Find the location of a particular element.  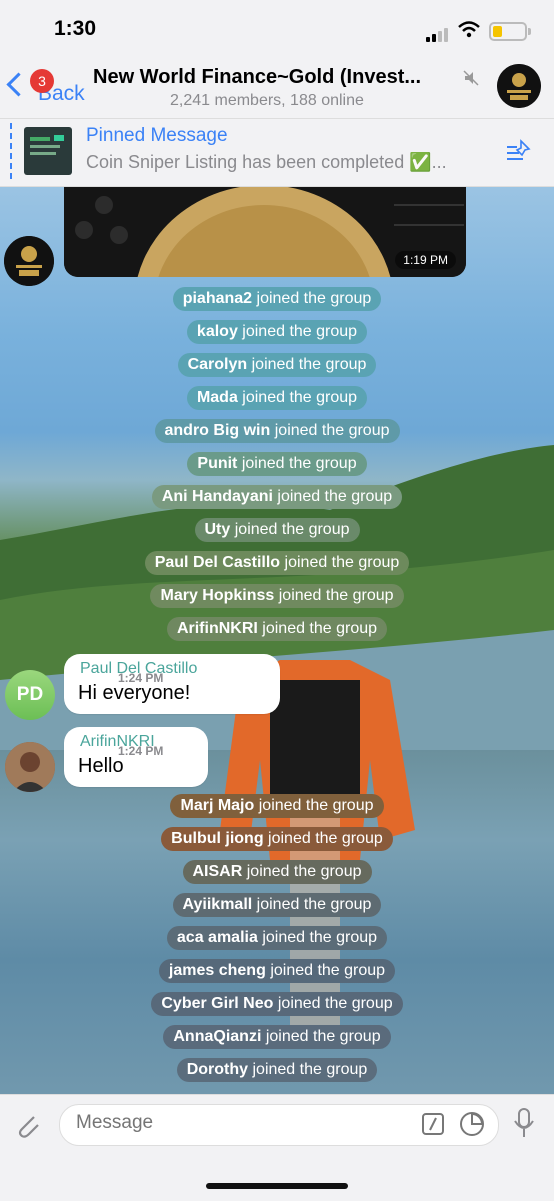

service-message: andro Big win joined the group is located at coordinates (277, 431).